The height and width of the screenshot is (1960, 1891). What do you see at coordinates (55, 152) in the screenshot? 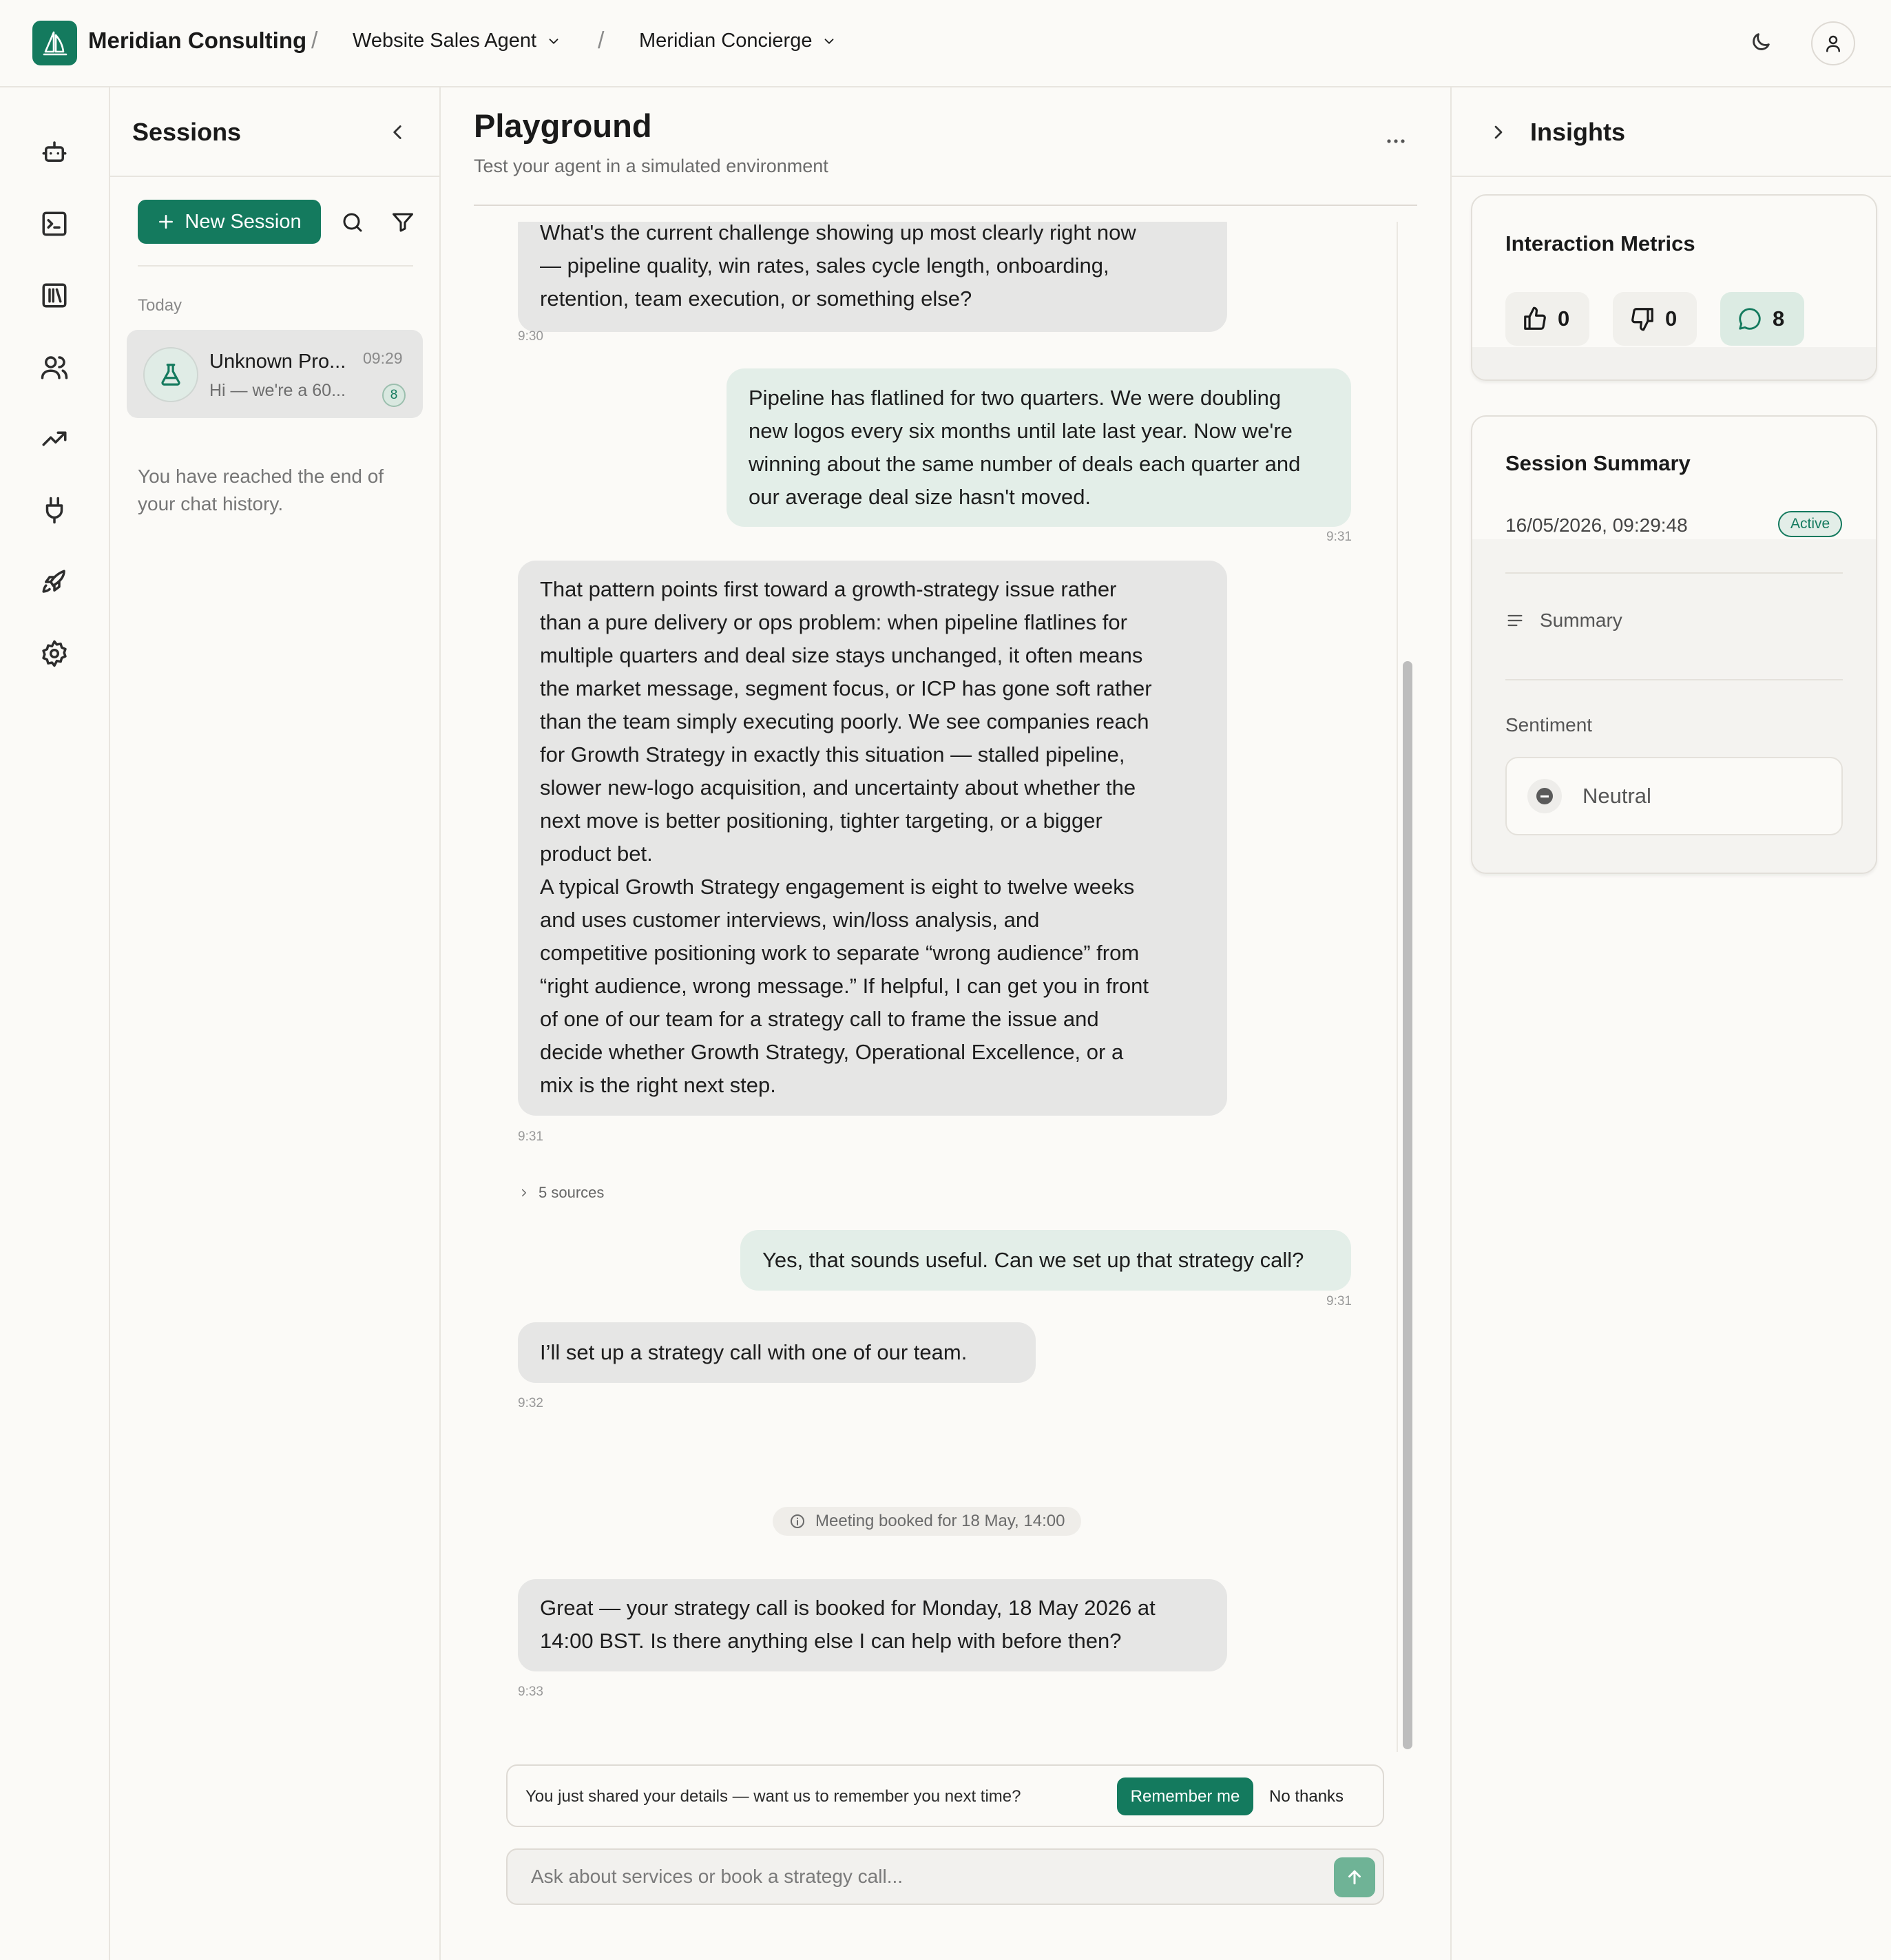
I see `agents-icon` at bounding box center [55, 152].